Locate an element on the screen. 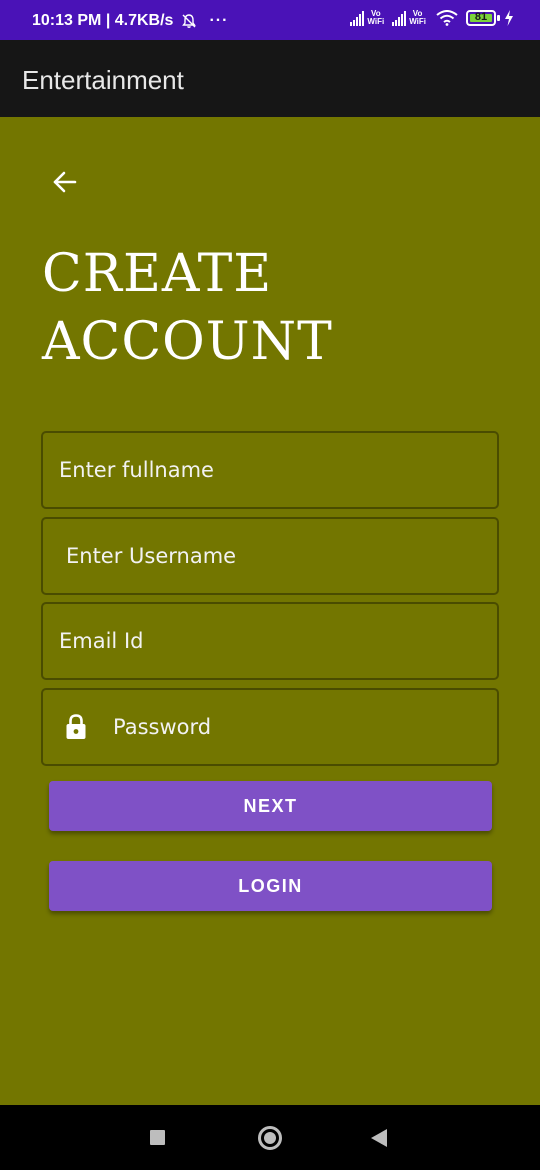 This screenshot has height=1170, width=540. login-button: LOGIN is located at coordinates (270, 886).